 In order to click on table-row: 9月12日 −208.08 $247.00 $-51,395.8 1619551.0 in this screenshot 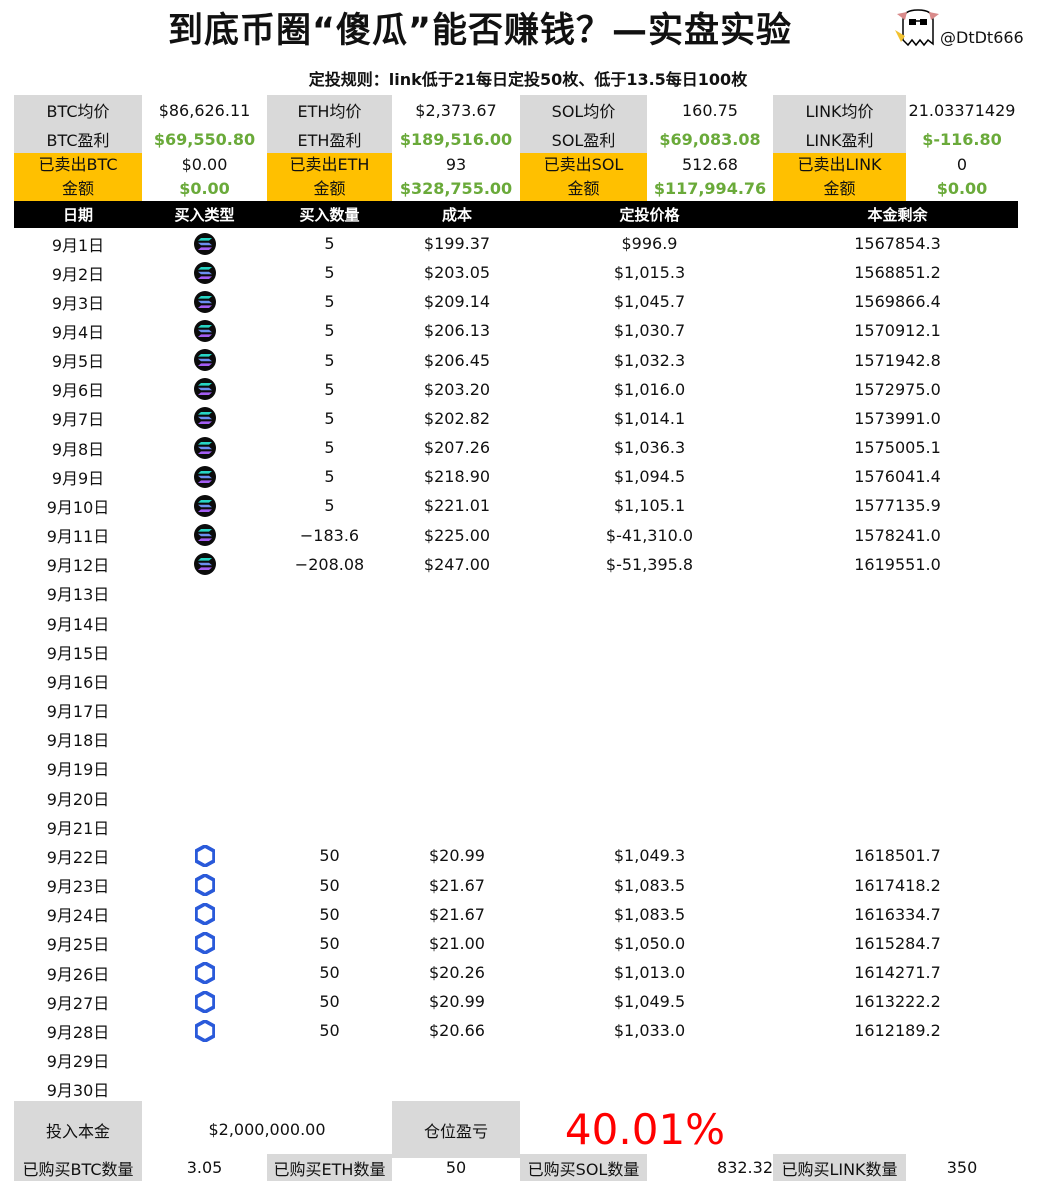, I will do `click(528, 564)`.